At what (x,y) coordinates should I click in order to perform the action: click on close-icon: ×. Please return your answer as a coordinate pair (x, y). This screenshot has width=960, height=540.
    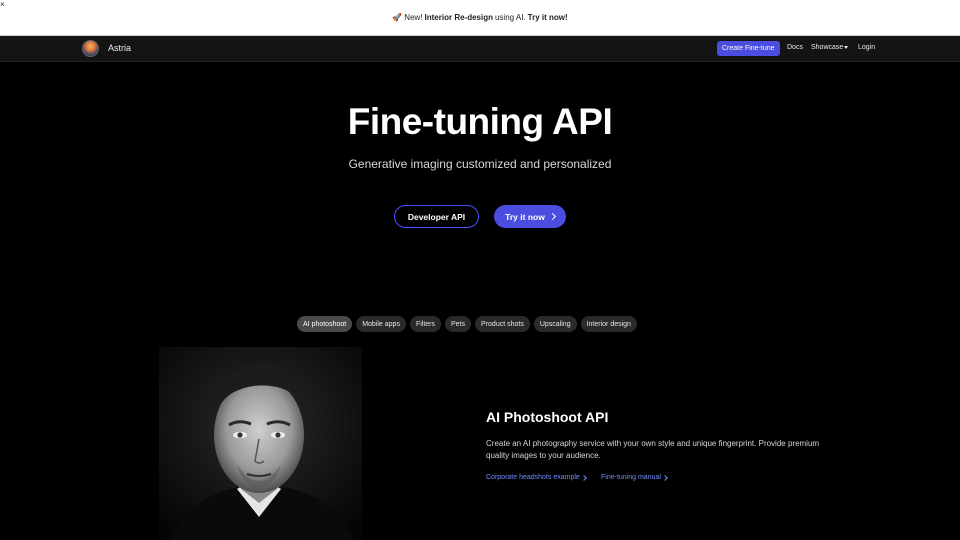
    Looking at the image, I should click on (2, 4).